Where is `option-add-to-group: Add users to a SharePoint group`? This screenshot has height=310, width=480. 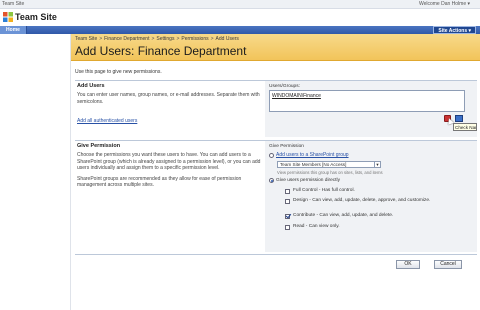
option-add-to-group: Add users to a SharePoint group is located at coordinates (309, 155).